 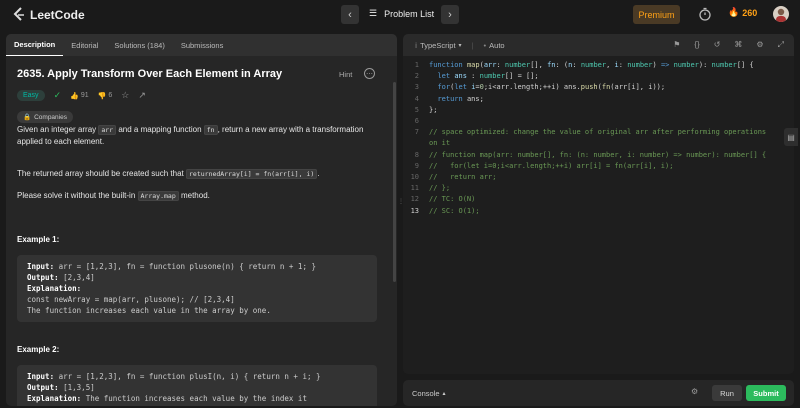 What do you see at coordinates (77, 195) in the screenshot?
I see `text: Please solve it without the built-in` at bounding box center [77, 195].